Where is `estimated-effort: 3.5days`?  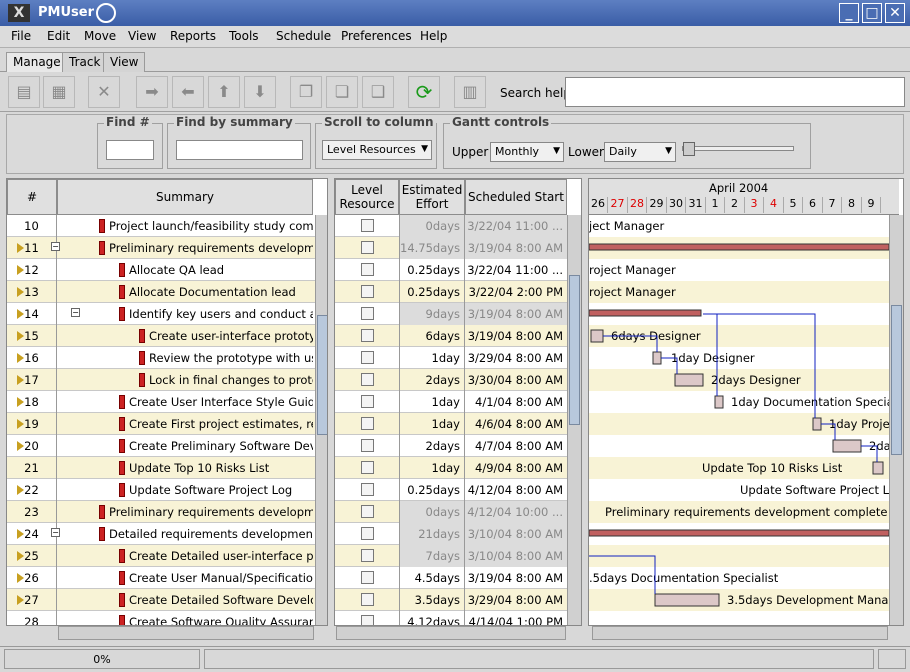
estimated-effort: 3.5days is located at coordinates (432, 600).